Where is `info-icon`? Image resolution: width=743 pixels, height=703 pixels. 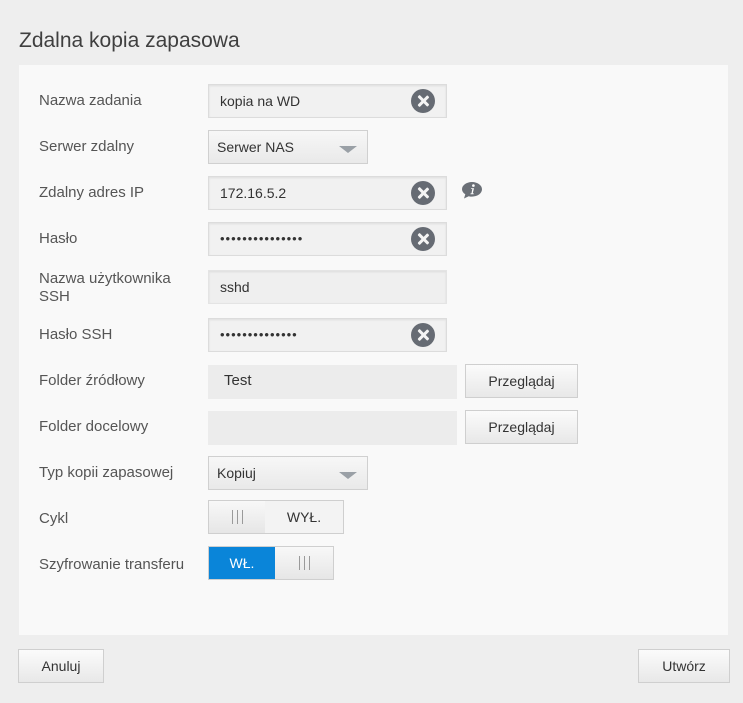 info-icon is located at coordinates (472, 190).